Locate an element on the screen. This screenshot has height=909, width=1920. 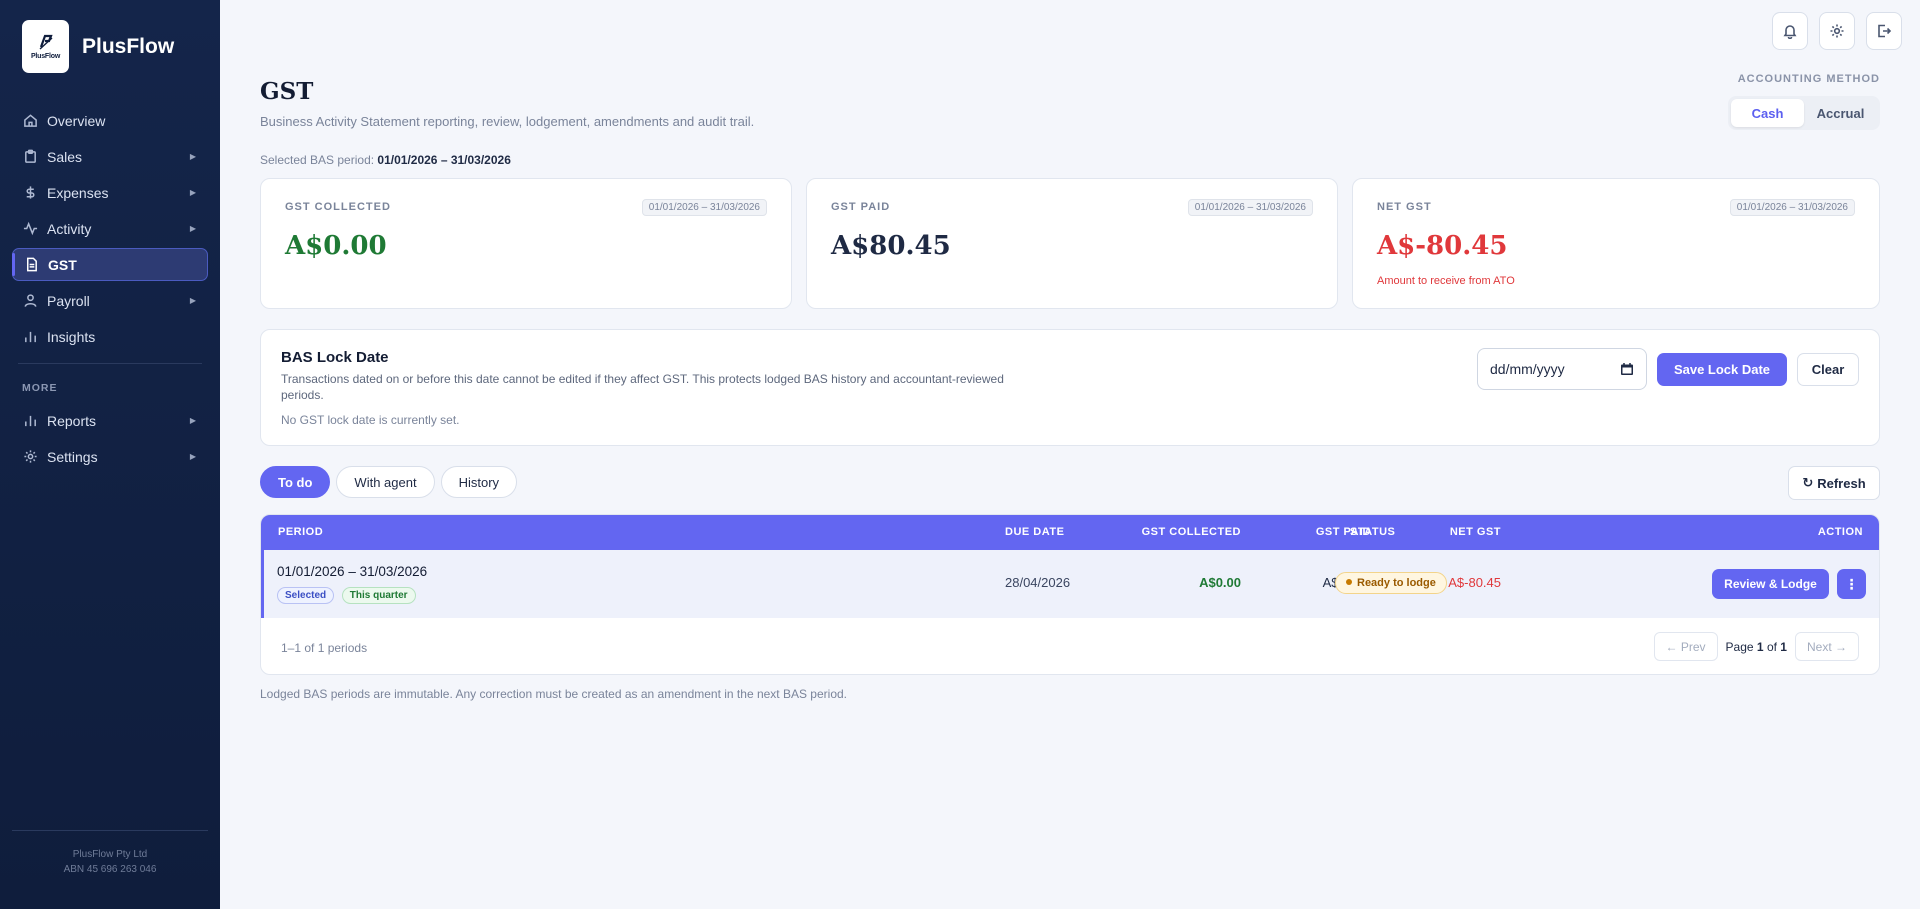
sidebar-item-insights: Insights is located at coordinates (110, 336).